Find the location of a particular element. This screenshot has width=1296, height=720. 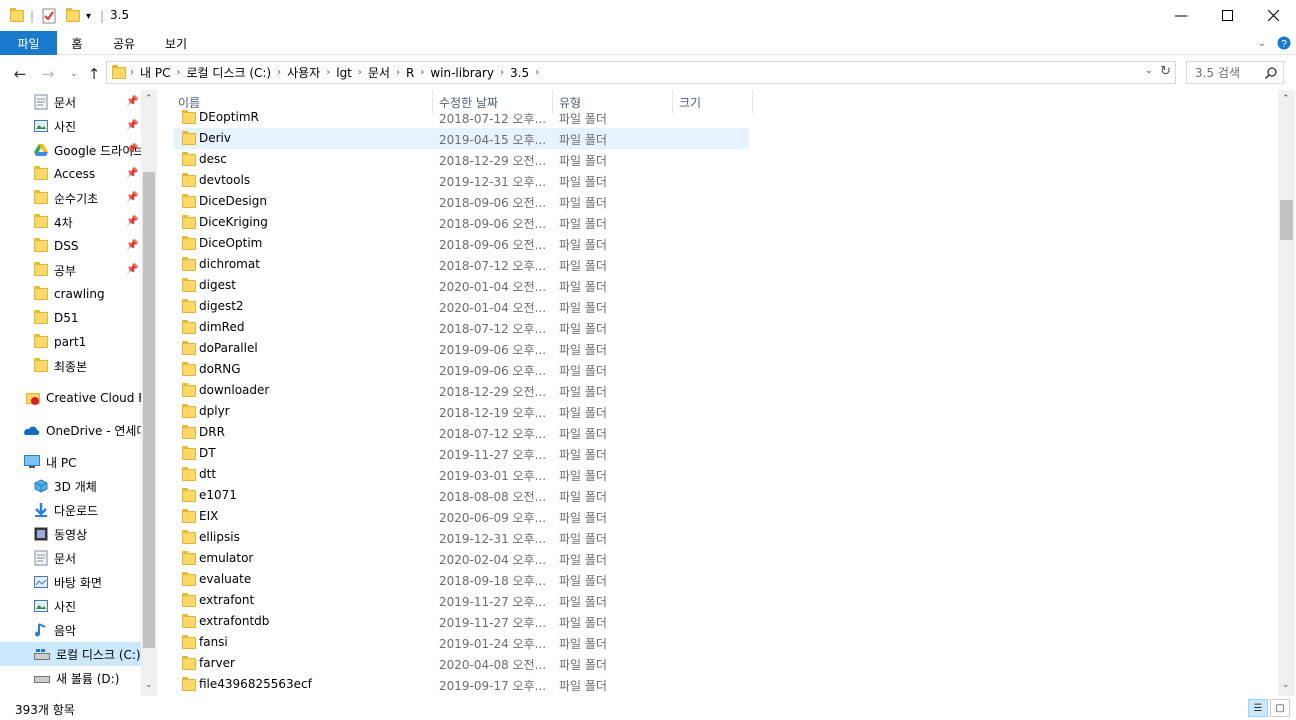

address-dropdown-icon: ⌄ is located at coordinates (1149, 70).